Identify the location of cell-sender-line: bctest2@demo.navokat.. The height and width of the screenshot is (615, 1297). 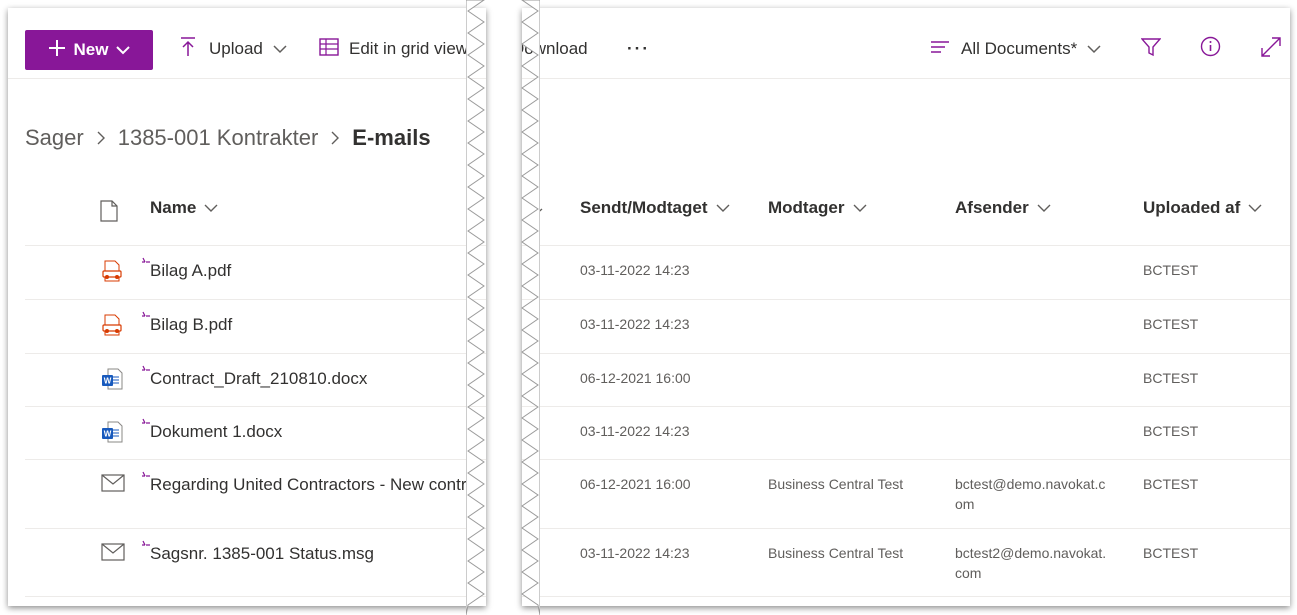
(1031, 553).